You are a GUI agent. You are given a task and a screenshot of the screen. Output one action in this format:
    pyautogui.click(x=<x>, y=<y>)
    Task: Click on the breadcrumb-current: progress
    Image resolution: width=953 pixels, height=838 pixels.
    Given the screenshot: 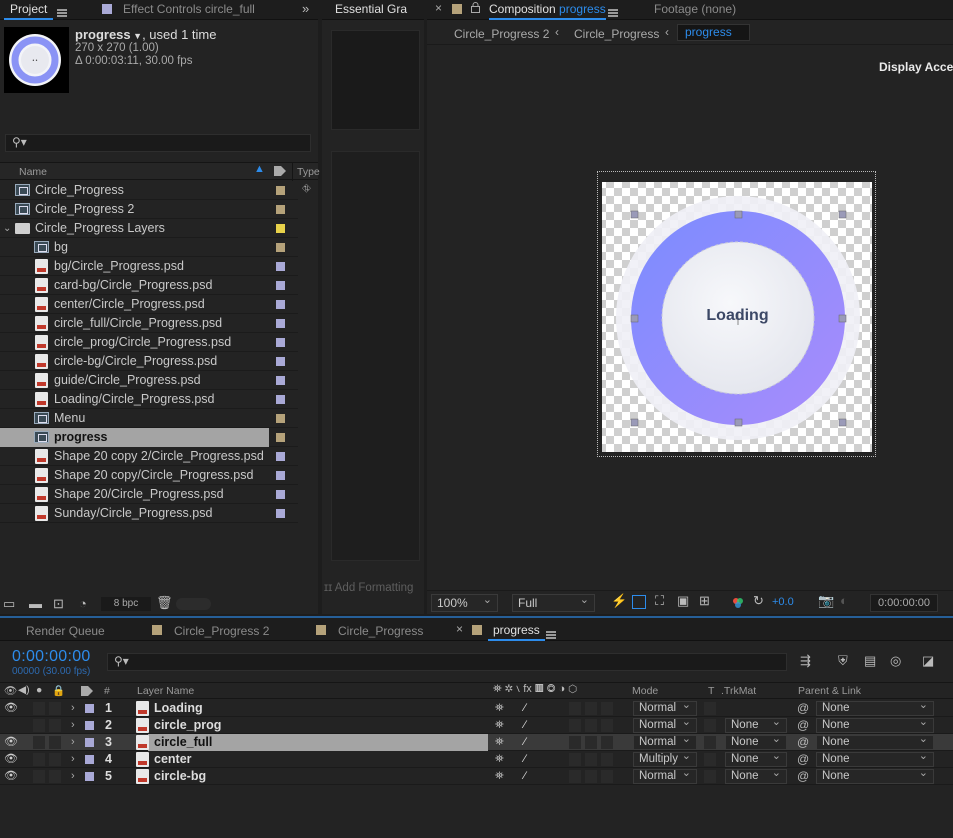 What is the action you would take?
    pyautogui.click(x=713, y=32)
    